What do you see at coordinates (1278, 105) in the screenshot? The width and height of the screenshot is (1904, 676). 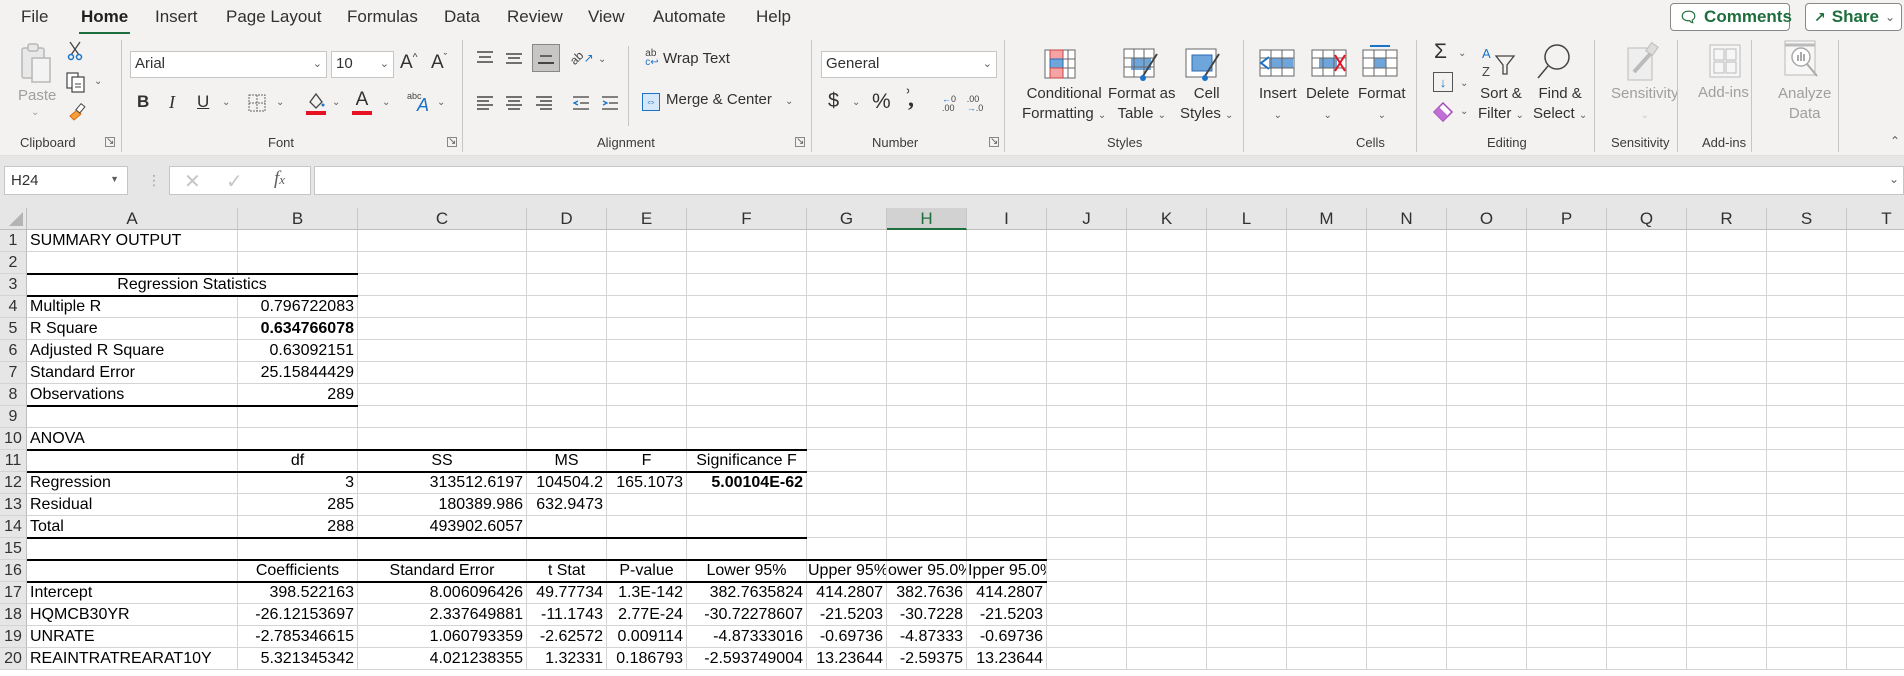 I see `insert-cells-button: Insert ⌄` at bounding box center [1278, 105].